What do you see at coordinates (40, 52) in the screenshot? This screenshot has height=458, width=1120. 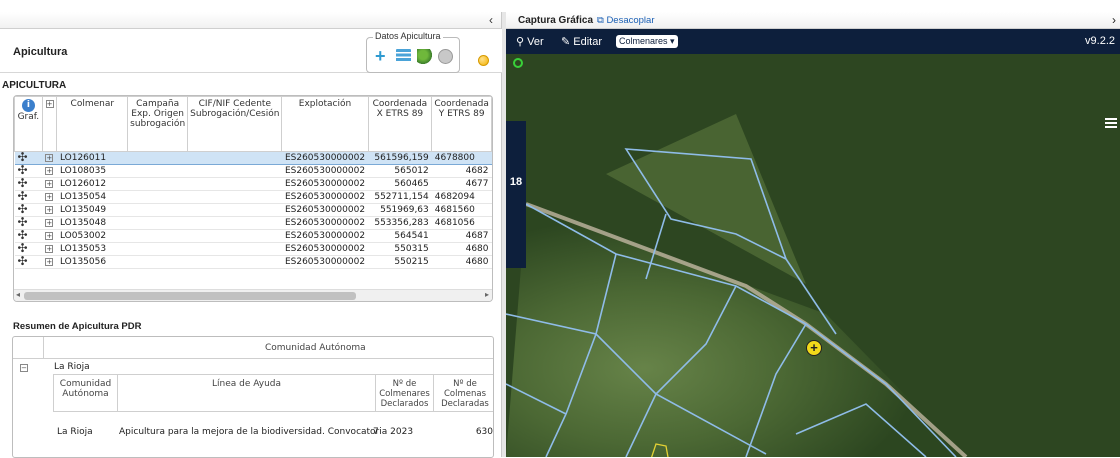 I see `header-title: Apicultura` at bounding box center [40, 52].